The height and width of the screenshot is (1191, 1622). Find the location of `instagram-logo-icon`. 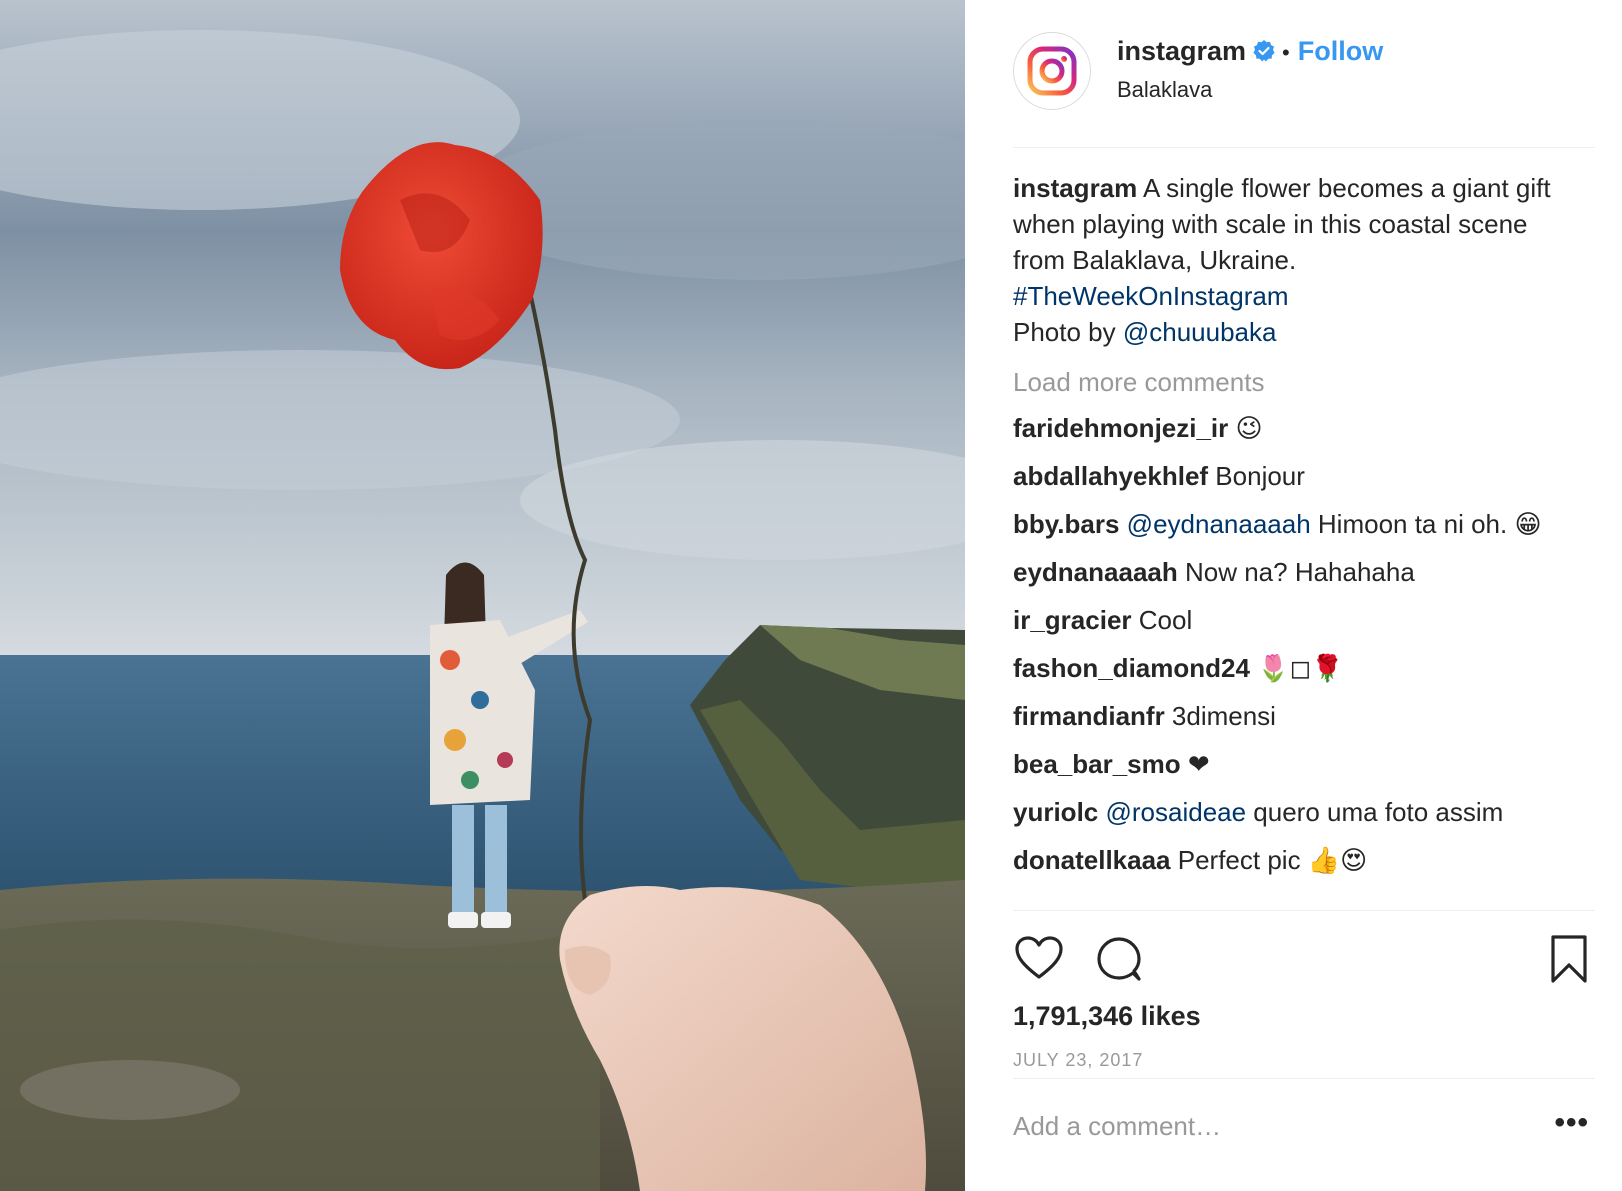

instagram-logo-icon is located at coordinates (1052, 71).